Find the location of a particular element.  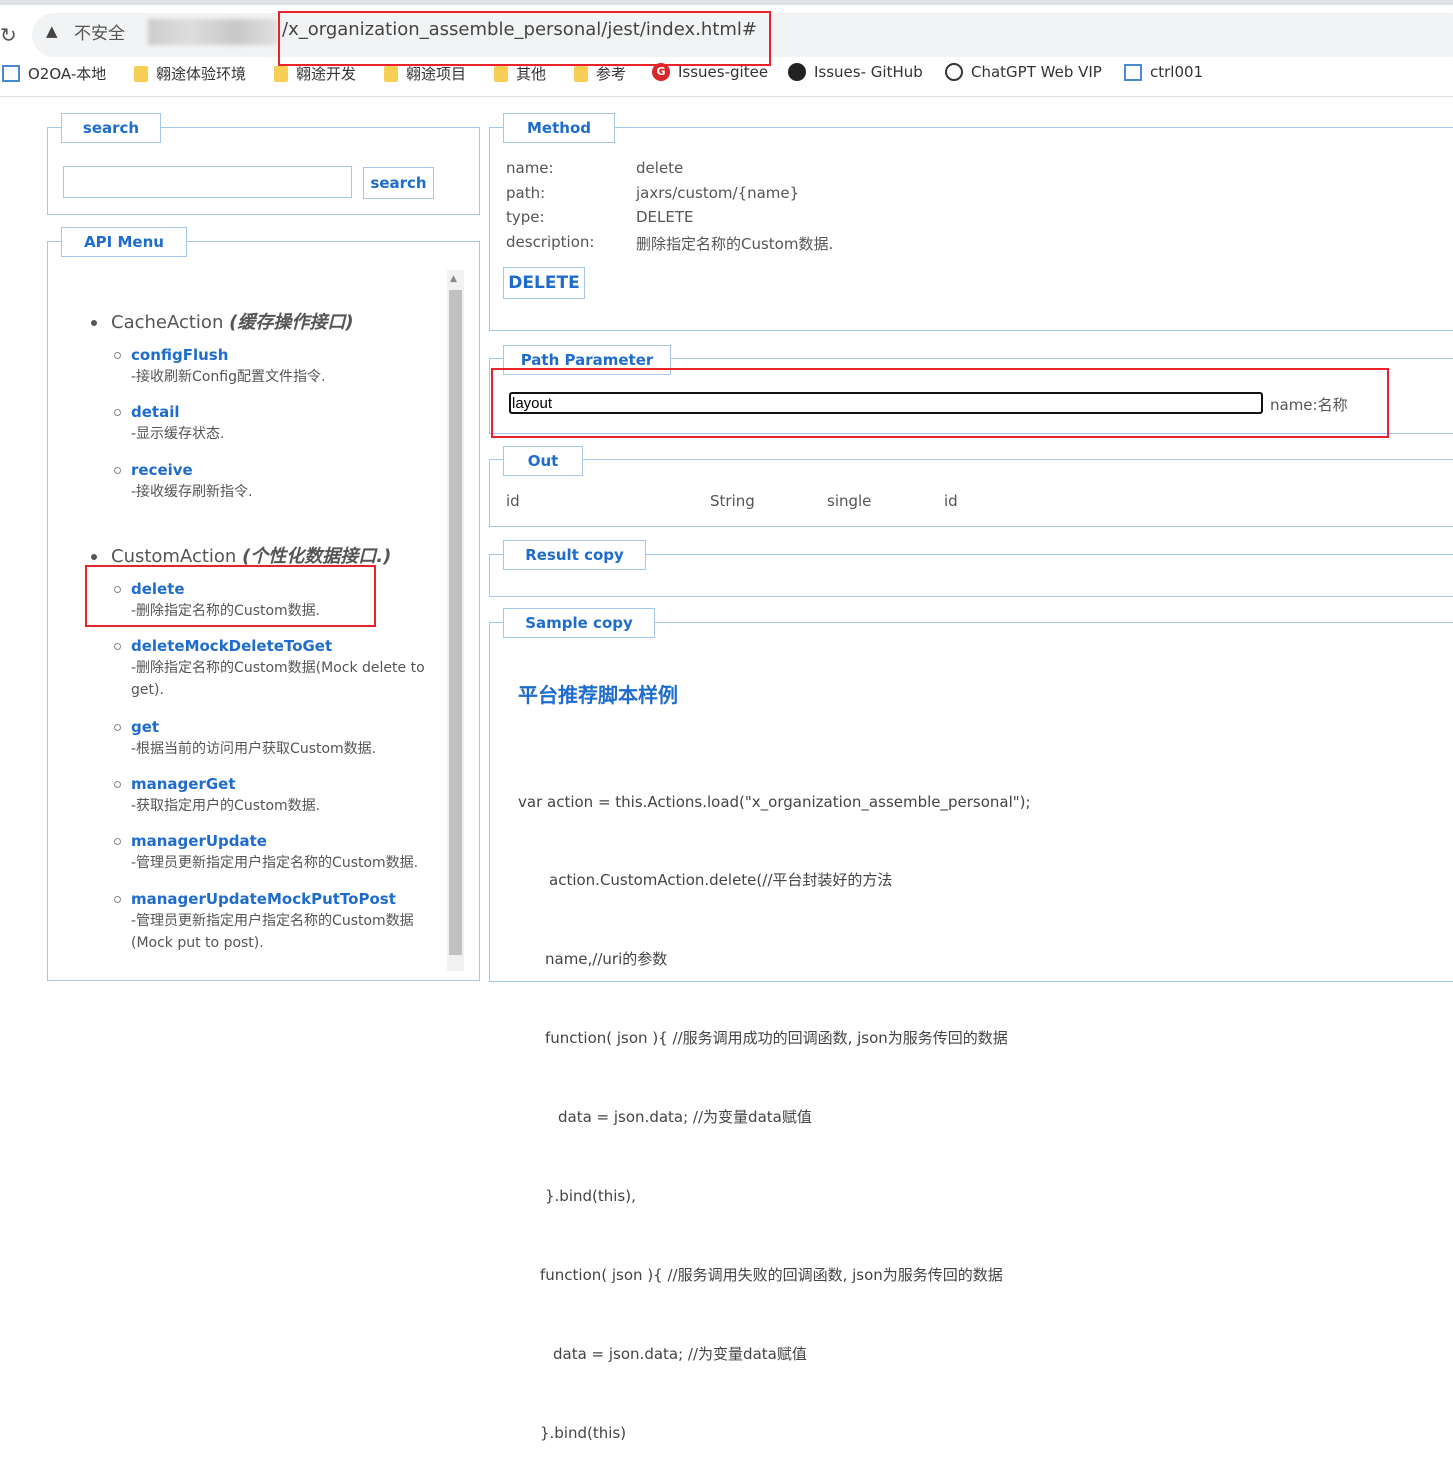

menu-item-desc: -接收刷新Config配置文件指令. is located at coordinates (228, 377).